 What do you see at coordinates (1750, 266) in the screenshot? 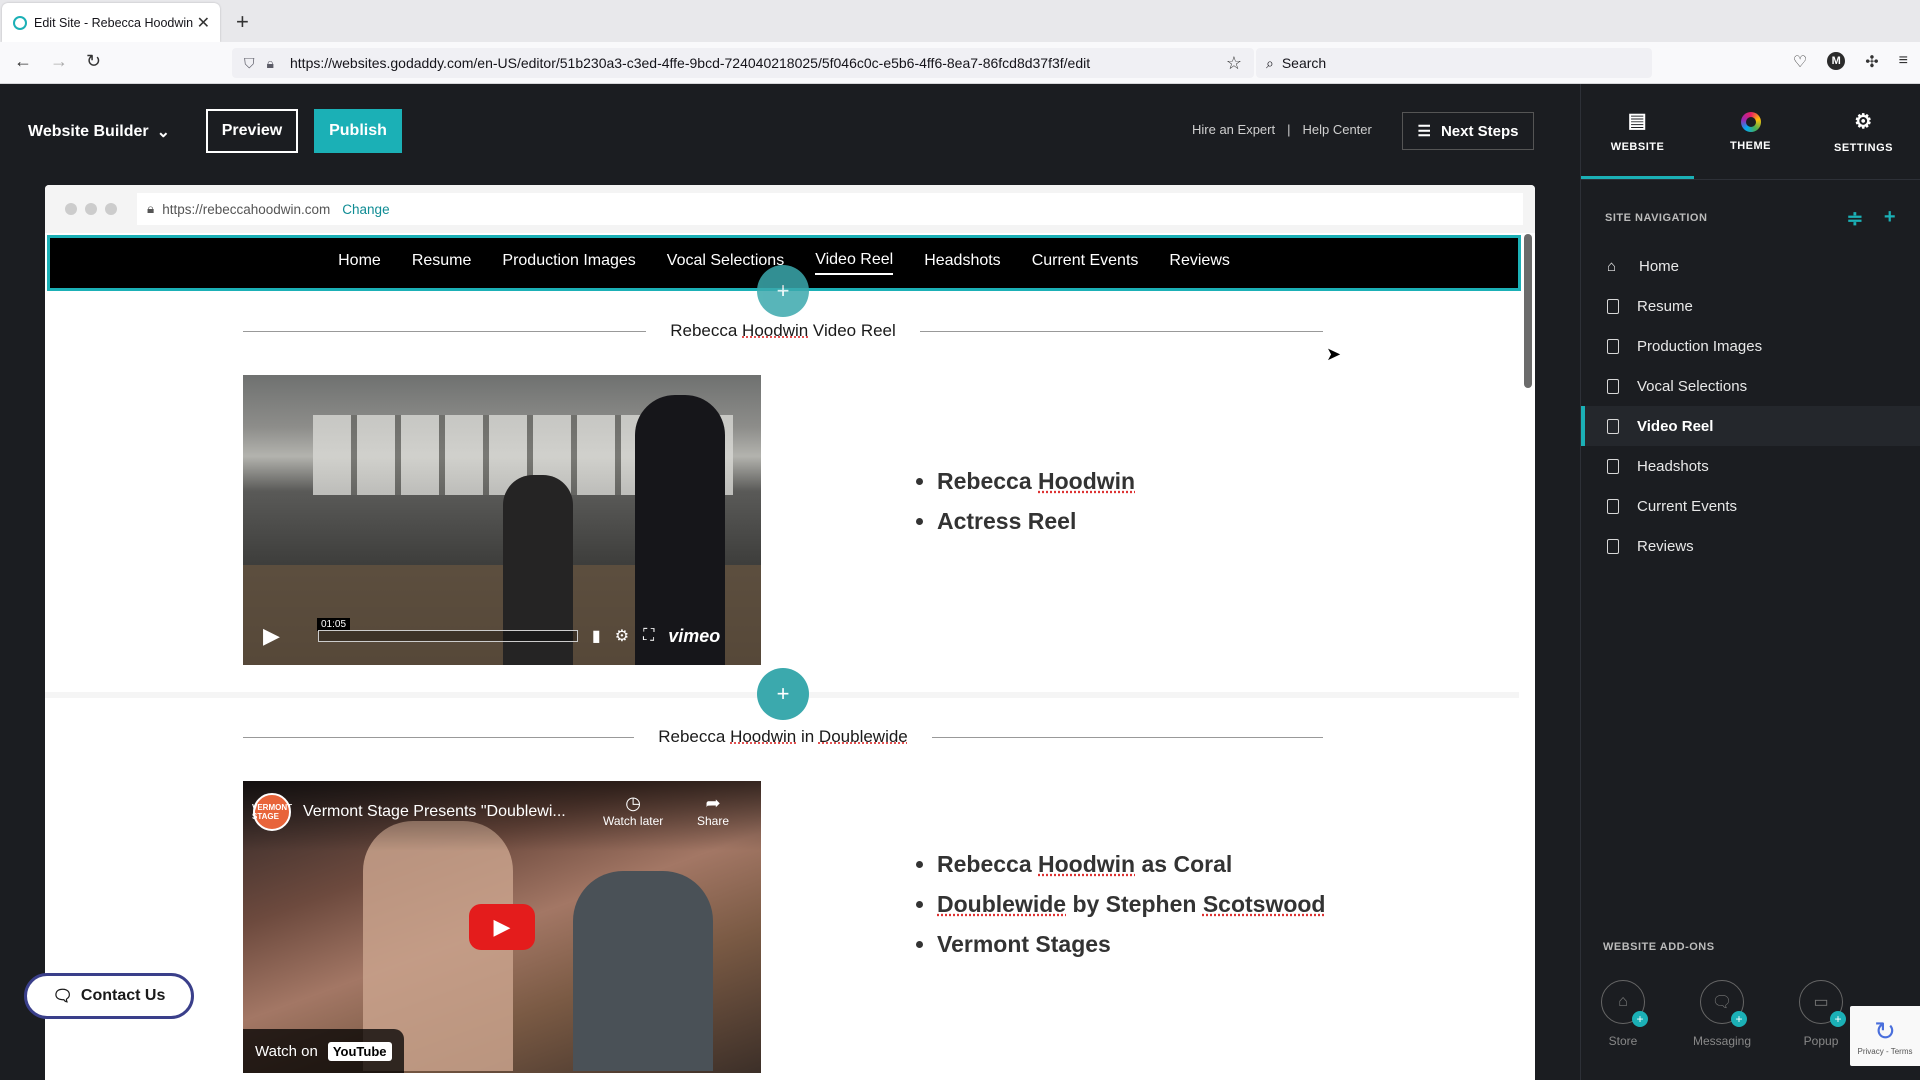
I see `sidebar-item-home: ⌂ Home` at bounding box center [1750, 266].